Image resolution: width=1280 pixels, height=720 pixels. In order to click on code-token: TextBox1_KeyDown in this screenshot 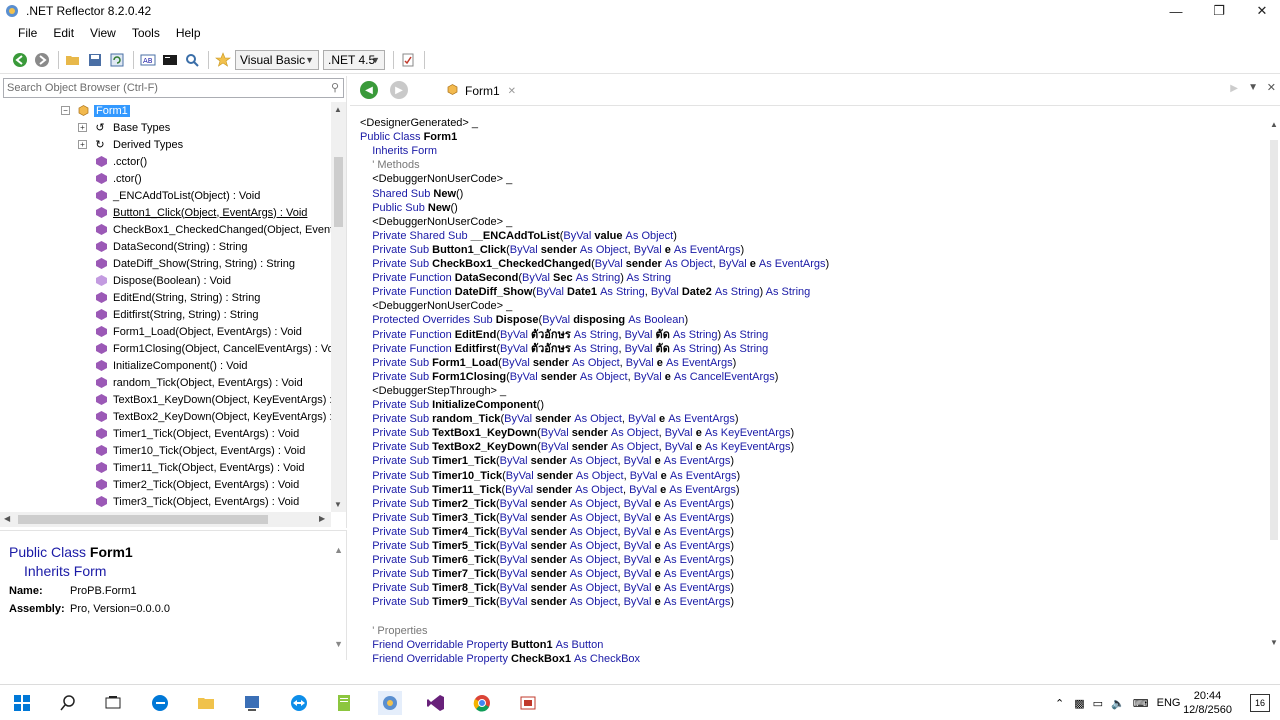, I will do `click(484, 433)`.